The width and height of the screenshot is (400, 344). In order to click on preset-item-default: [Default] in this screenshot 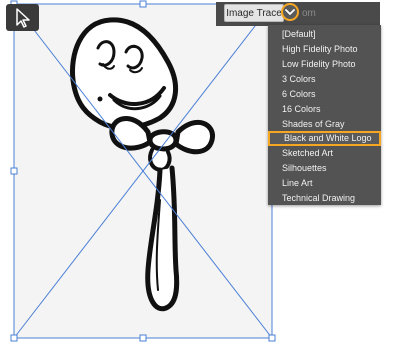, I will do `click(324, 34)`.